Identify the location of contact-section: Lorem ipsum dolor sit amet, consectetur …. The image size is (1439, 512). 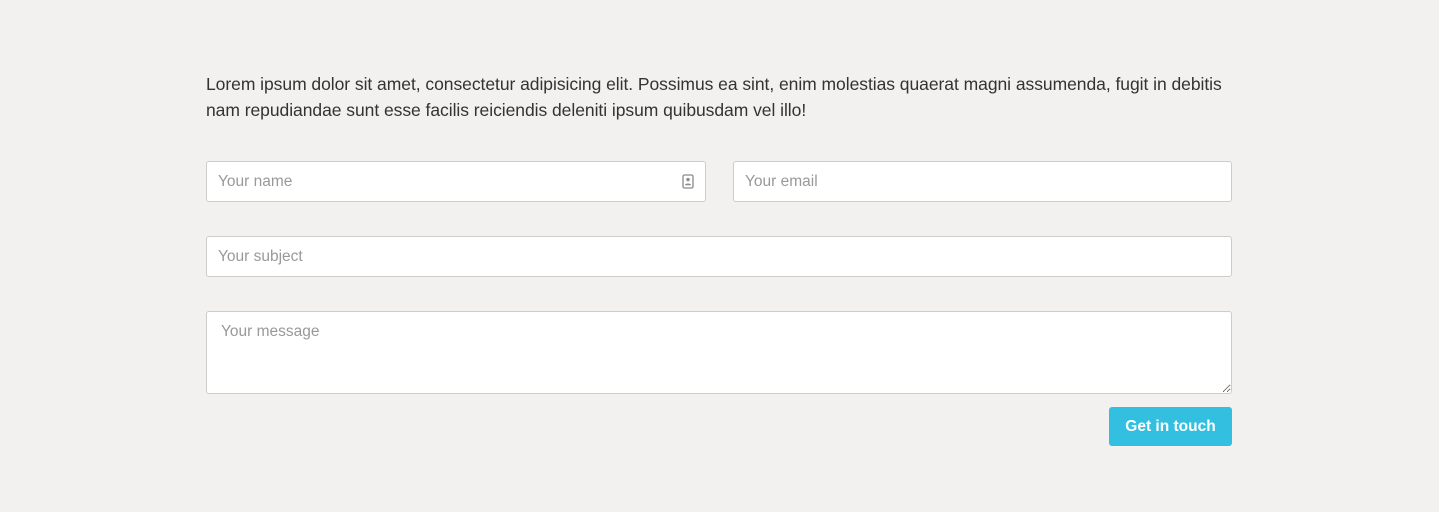
(719, 97).